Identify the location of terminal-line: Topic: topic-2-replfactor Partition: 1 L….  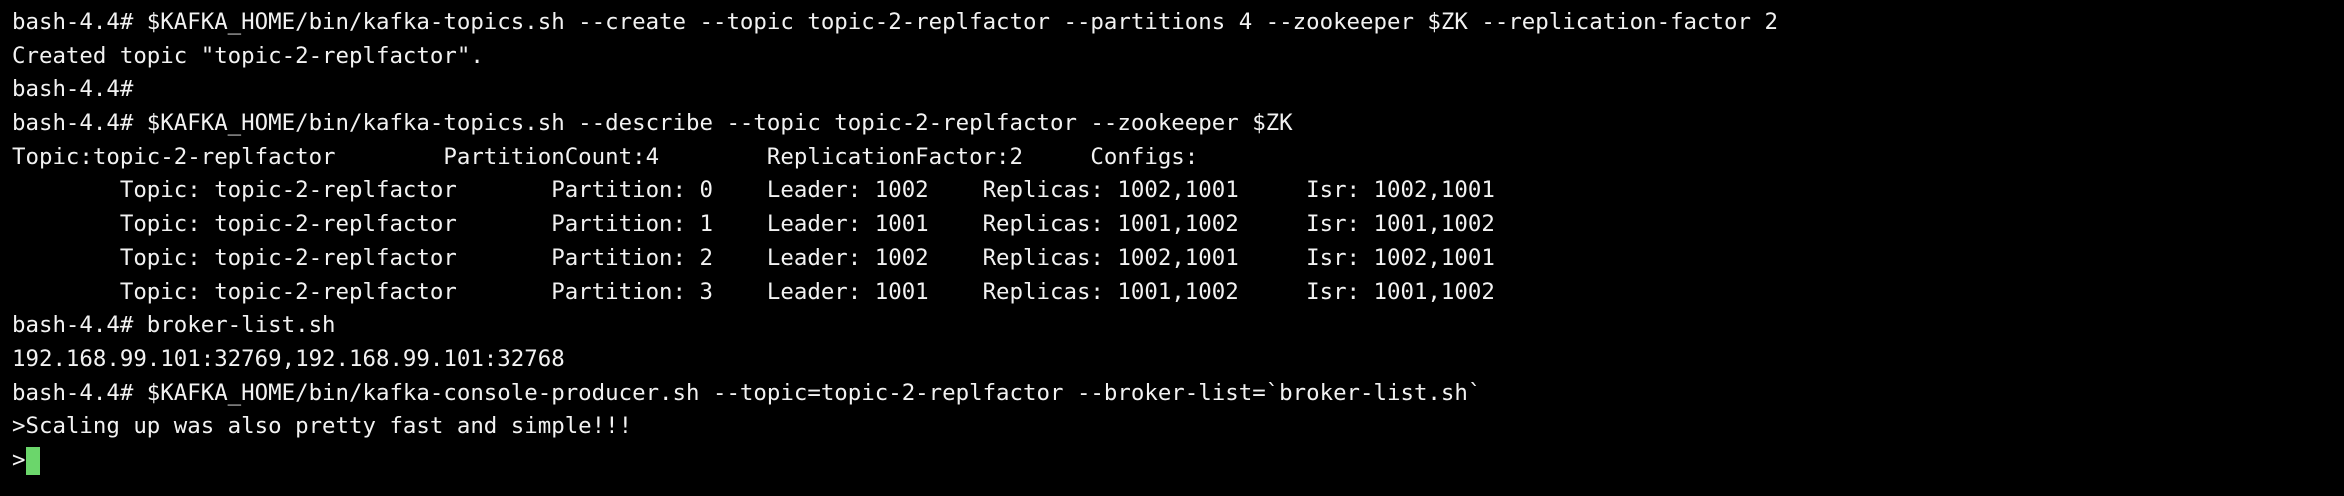
(753, 224).